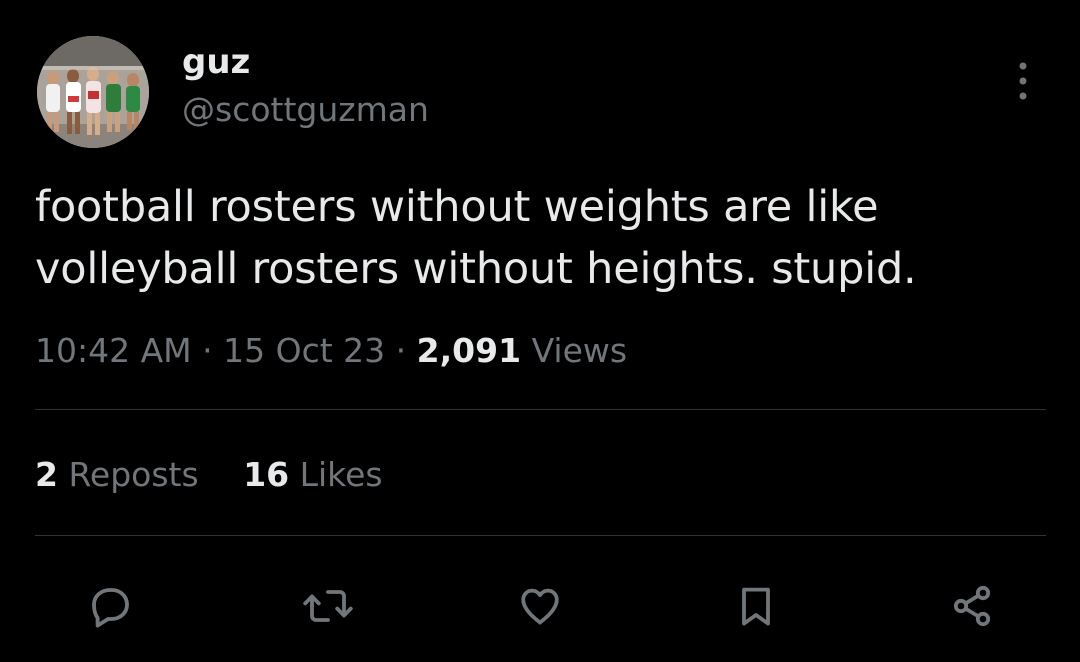 This screenshot has height=662, width=1080. I want to click on reply-icon, so click(110, 608).